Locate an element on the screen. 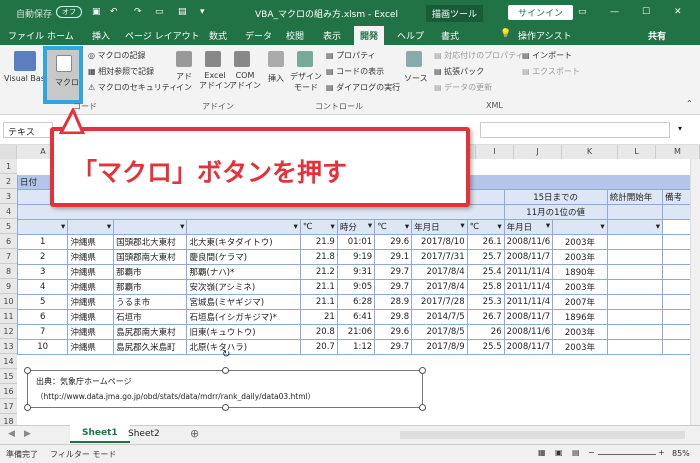  tab-home: ホーム is located at coordinates (60, 35).